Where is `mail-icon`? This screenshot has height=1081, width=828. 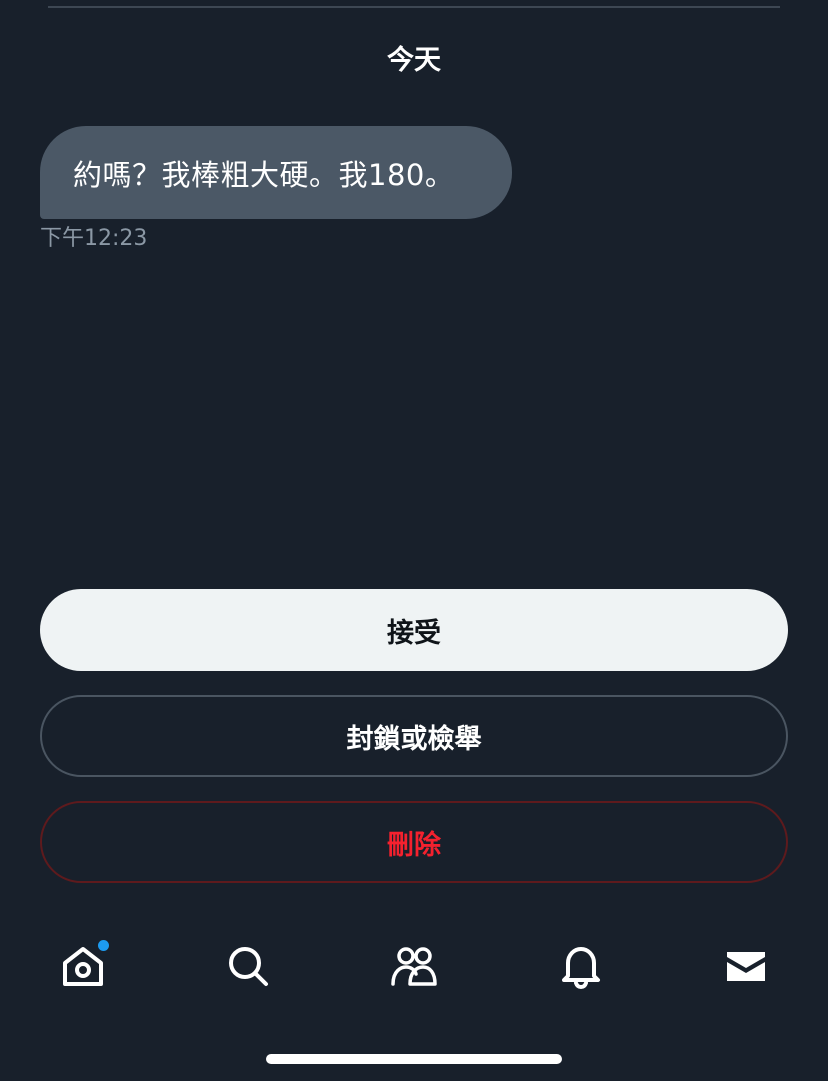
mail-icon is located at coordinates (746, 966).